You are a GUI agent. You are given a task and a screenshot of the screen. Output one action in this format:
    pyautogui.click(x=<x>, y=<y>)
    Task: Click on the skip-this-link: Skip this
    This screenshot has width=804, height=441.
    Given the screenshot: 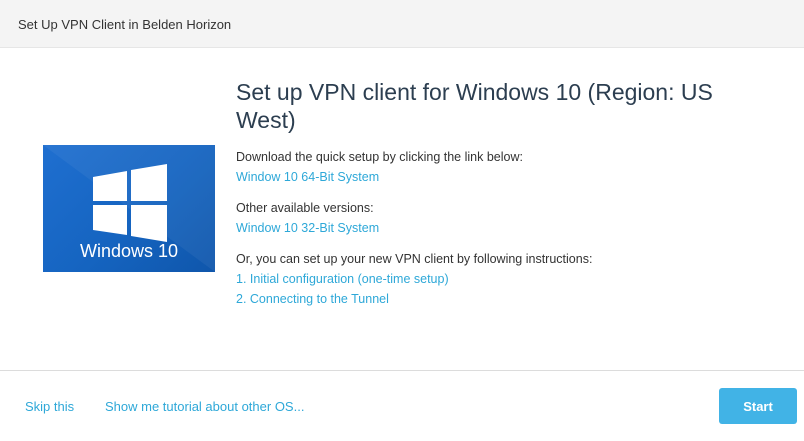 What is the action you would take?
    pyautogui.click(x=49, y=406)
    